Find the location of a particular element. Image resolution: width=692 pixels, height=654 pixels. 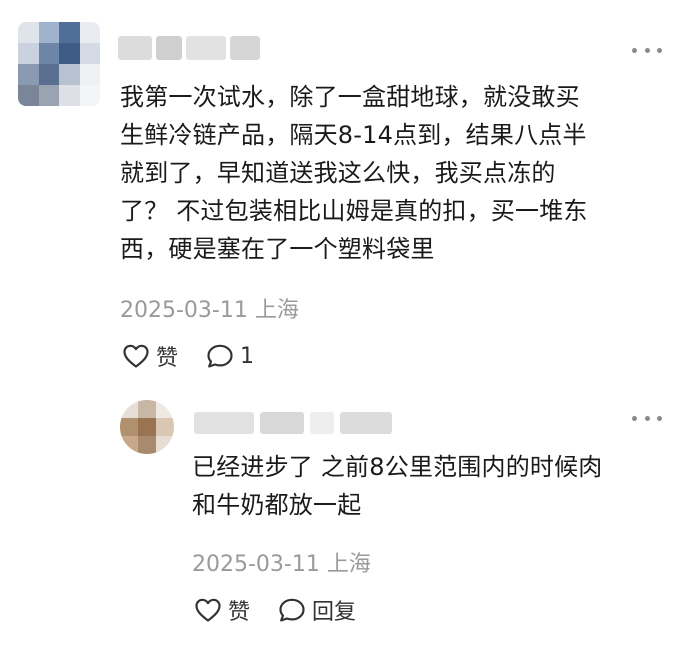

reply-button: 回复 is located at coordinates (317, 610).